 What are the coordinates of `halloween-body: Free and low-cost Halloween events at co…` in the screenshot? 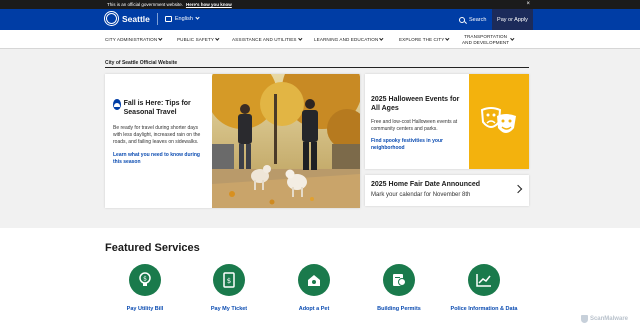 It's located at (414, 125).